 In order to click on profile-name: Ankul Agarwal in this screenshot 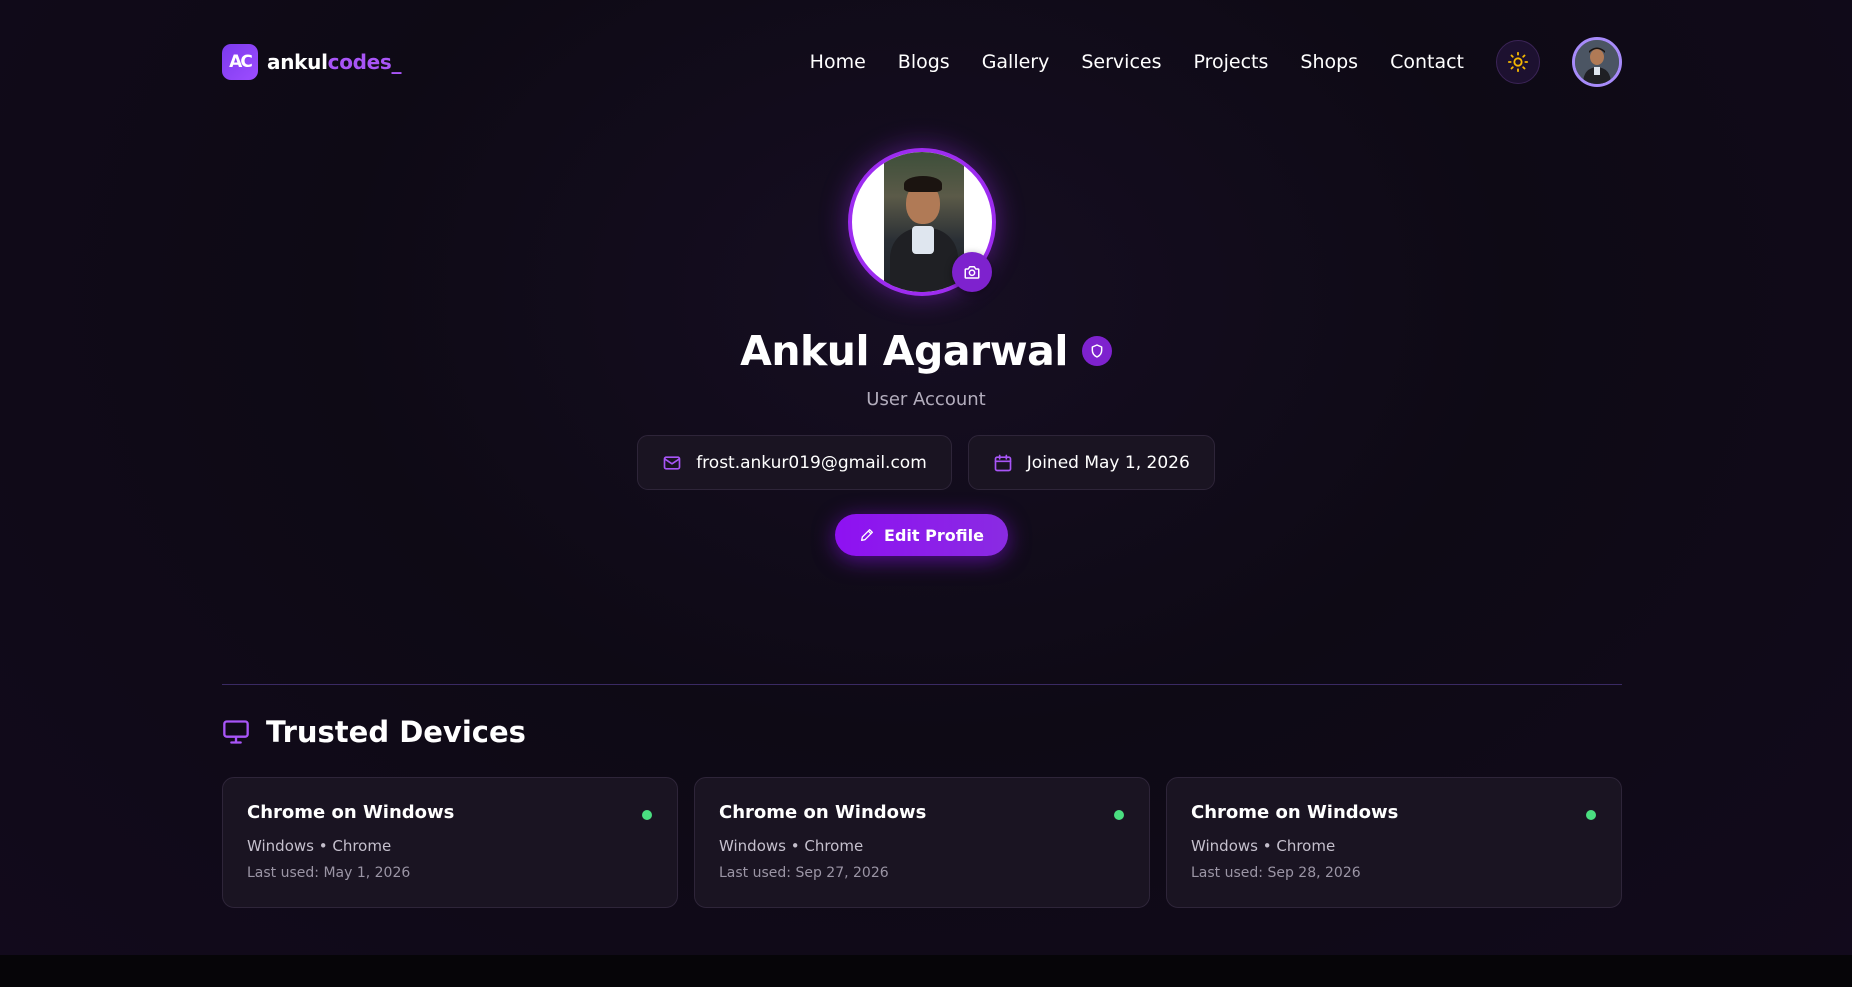, I will do `click(904, 351)`.